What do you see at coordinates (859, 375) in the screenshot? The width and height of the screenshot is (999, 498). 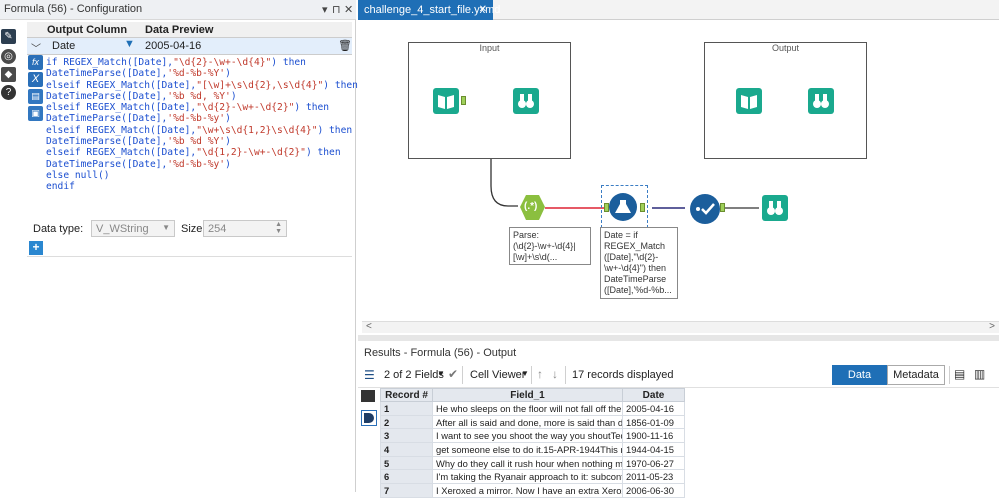 I see `data-tab-button: Data` at bounding box center [859, 375].